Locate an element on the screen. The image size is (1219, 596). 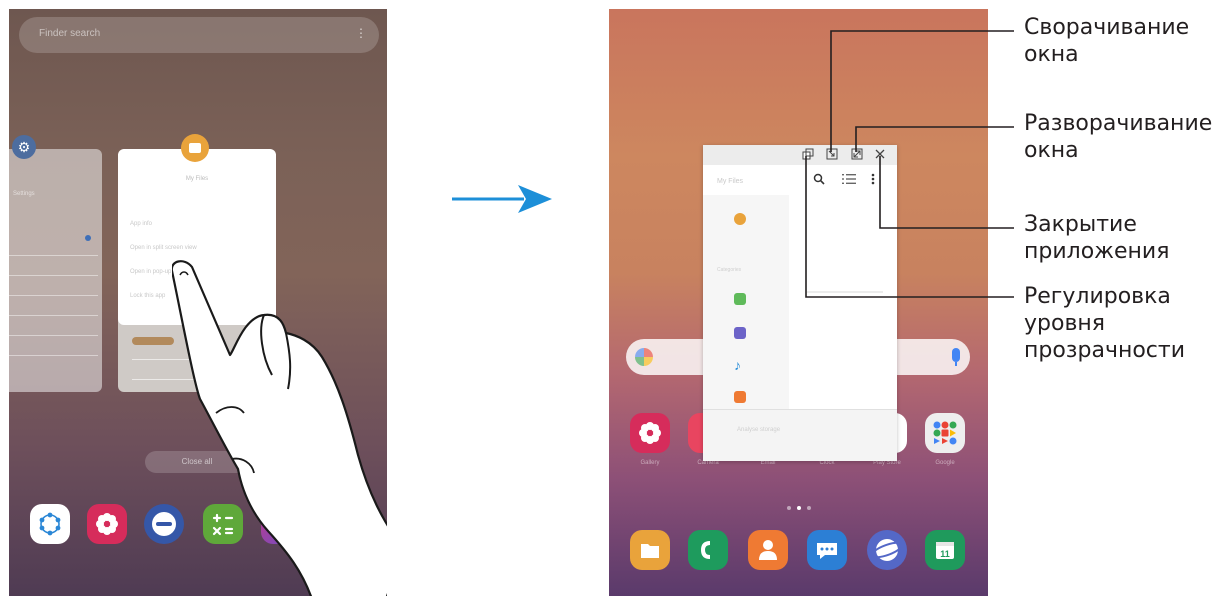
popup-title-bar is located at coordinates (800, 155).